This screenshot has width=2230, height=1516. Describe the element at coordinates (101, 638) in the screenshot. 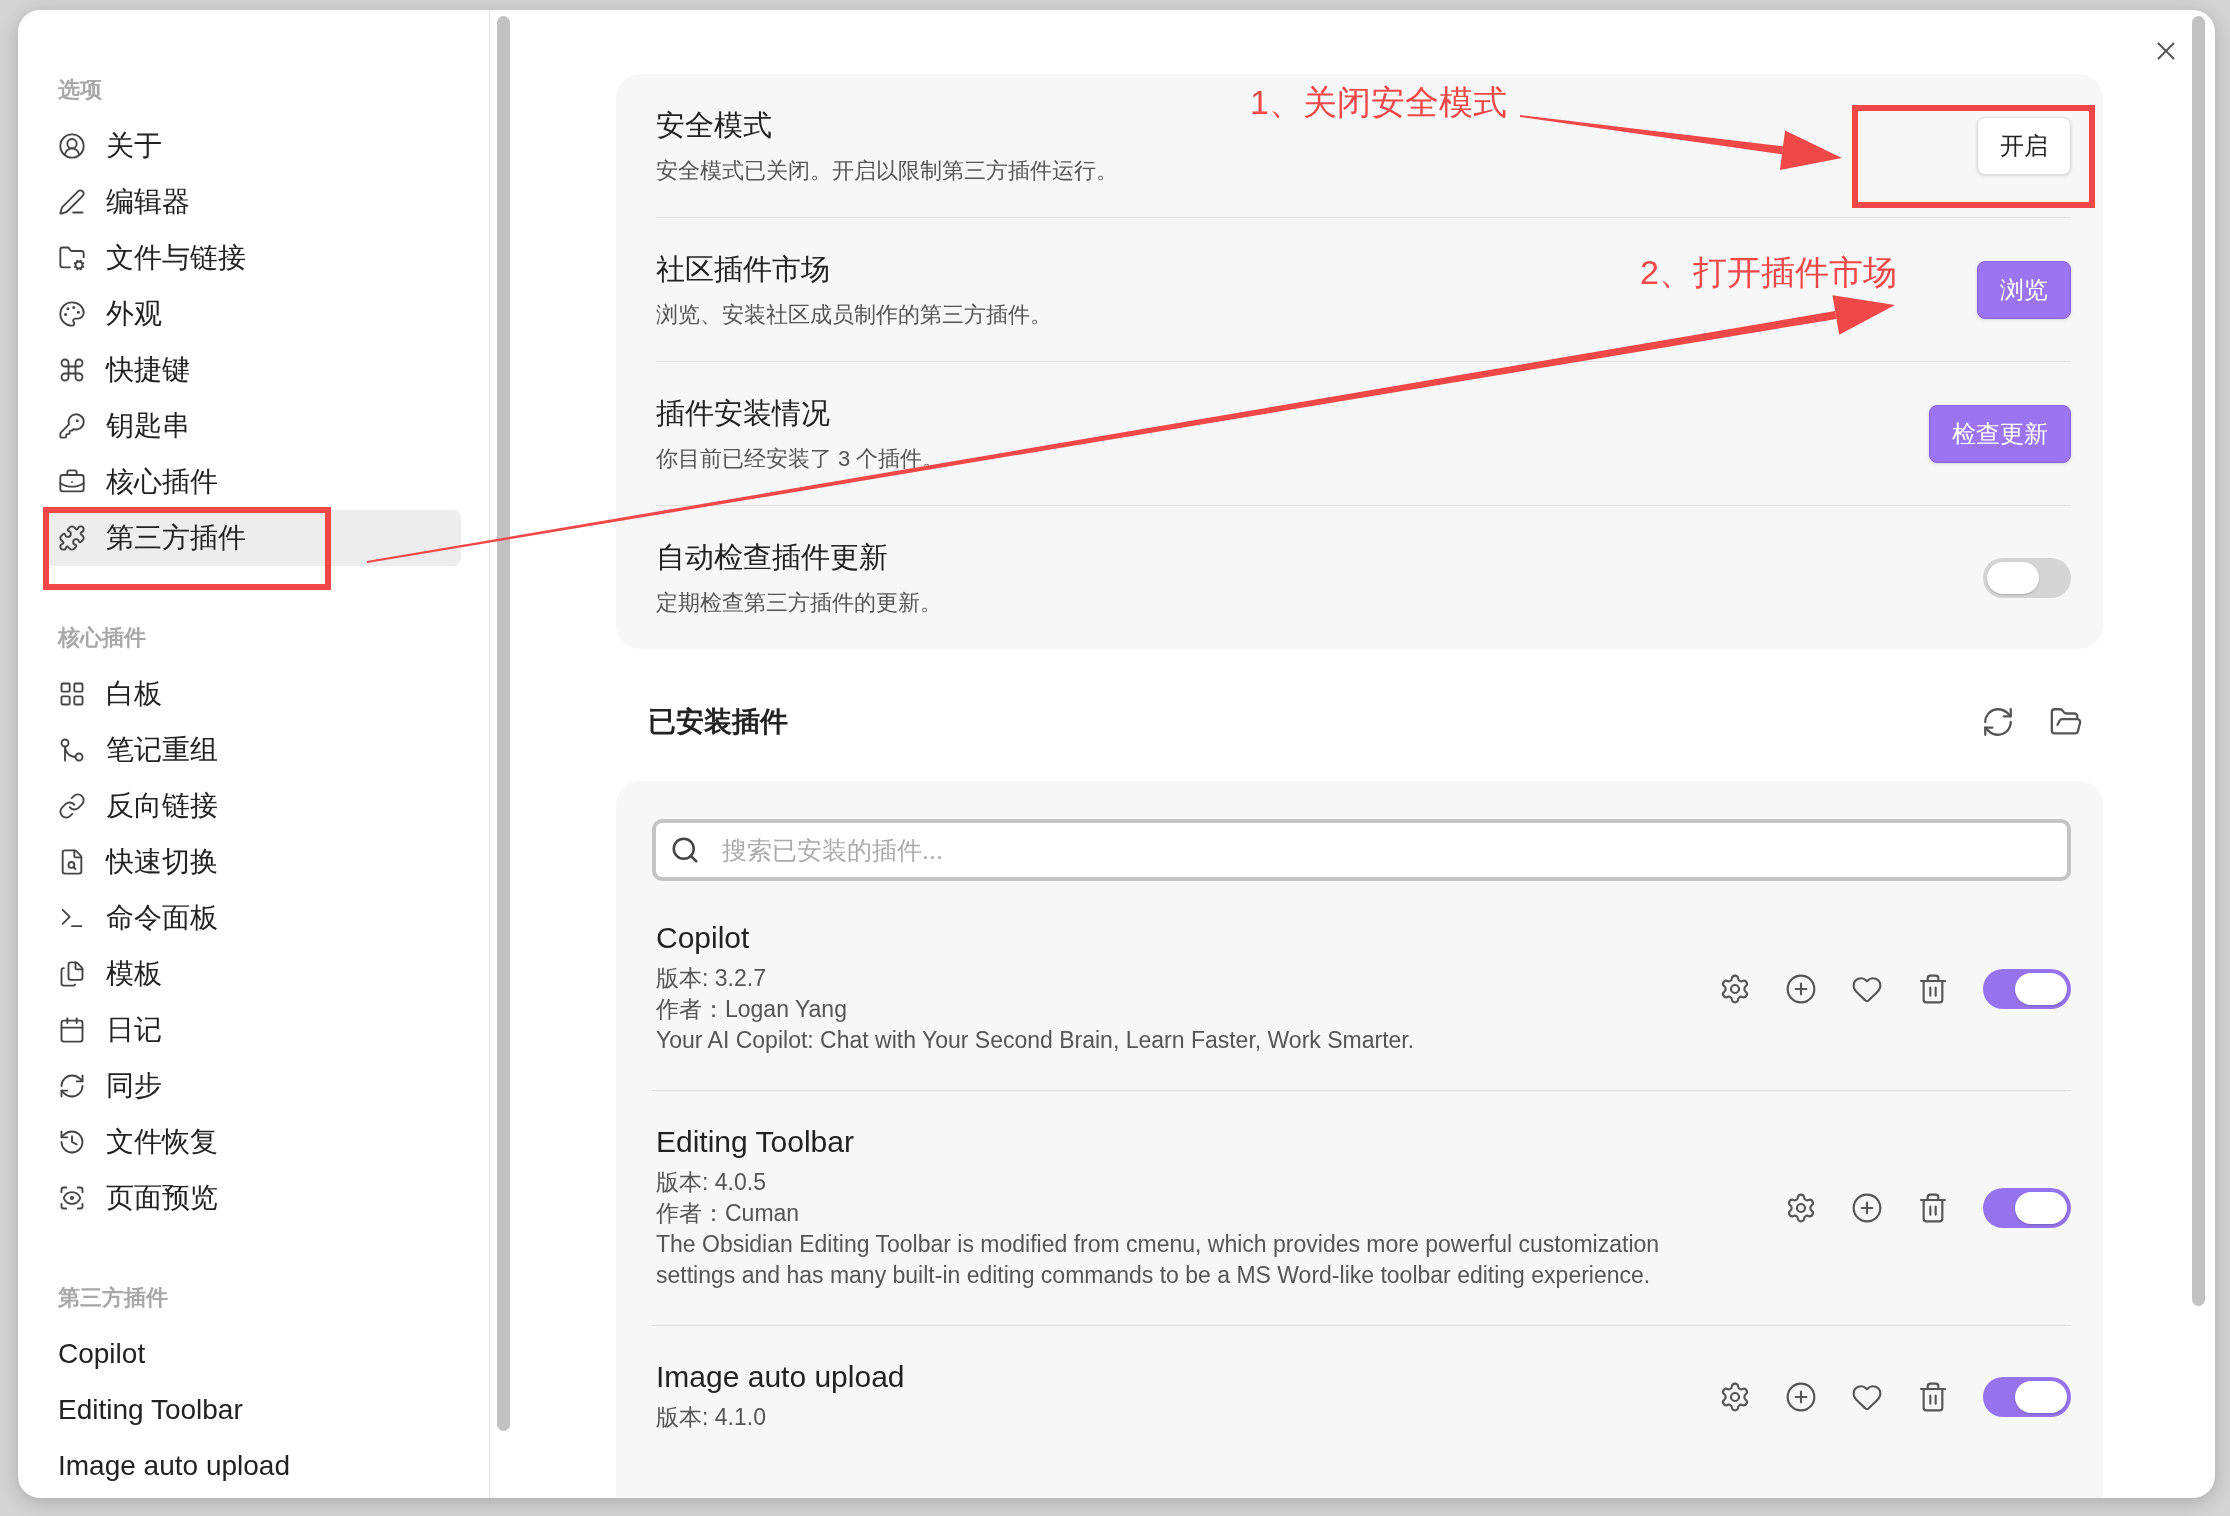

I see `section-heading: 核心插件` at that location.